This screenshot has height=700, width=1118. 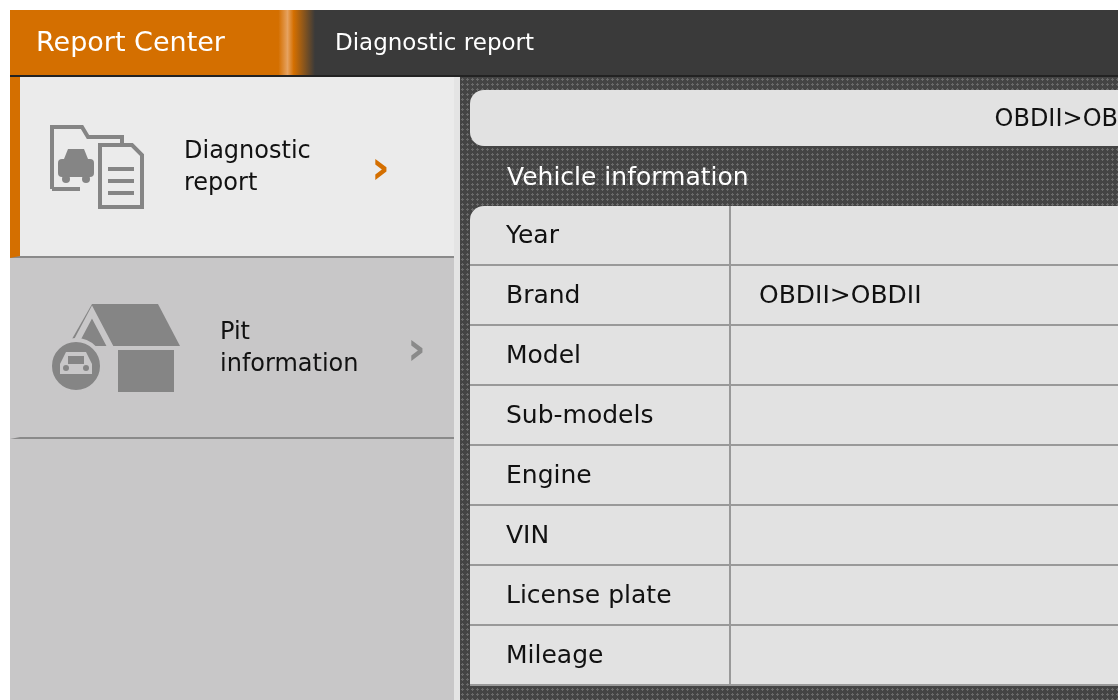 I want to click on sidebar-item: Diagnostic report ›, so click(x=232, y=167).